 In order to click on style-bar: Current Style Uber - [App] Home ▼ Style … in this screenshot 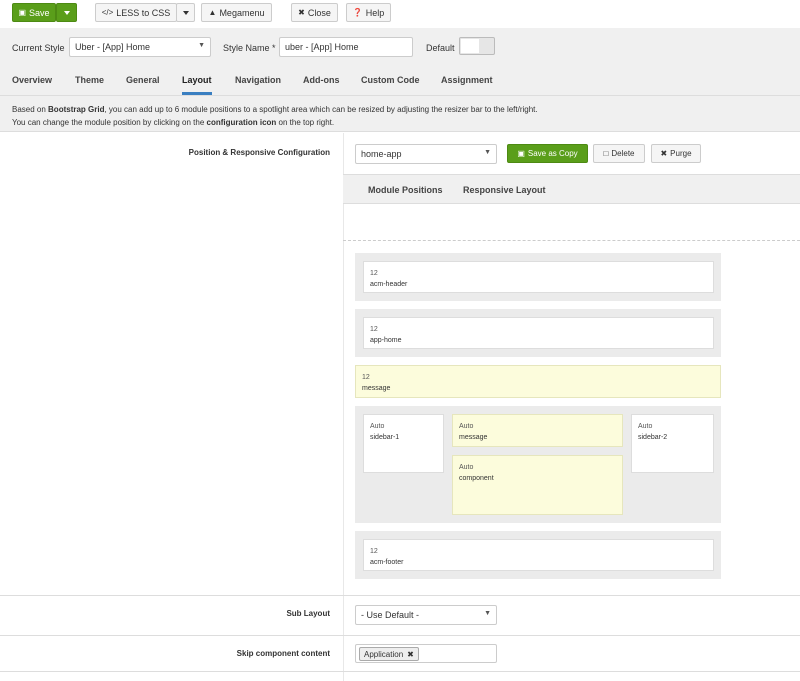, I will do `click(400, 47)`.